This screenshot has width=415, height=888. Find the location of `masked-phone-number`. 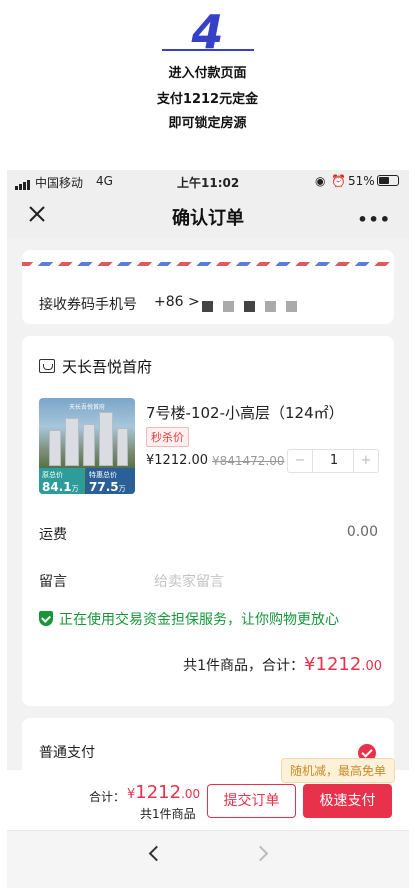

masked-phone-number is located at coordinates (254, 304).